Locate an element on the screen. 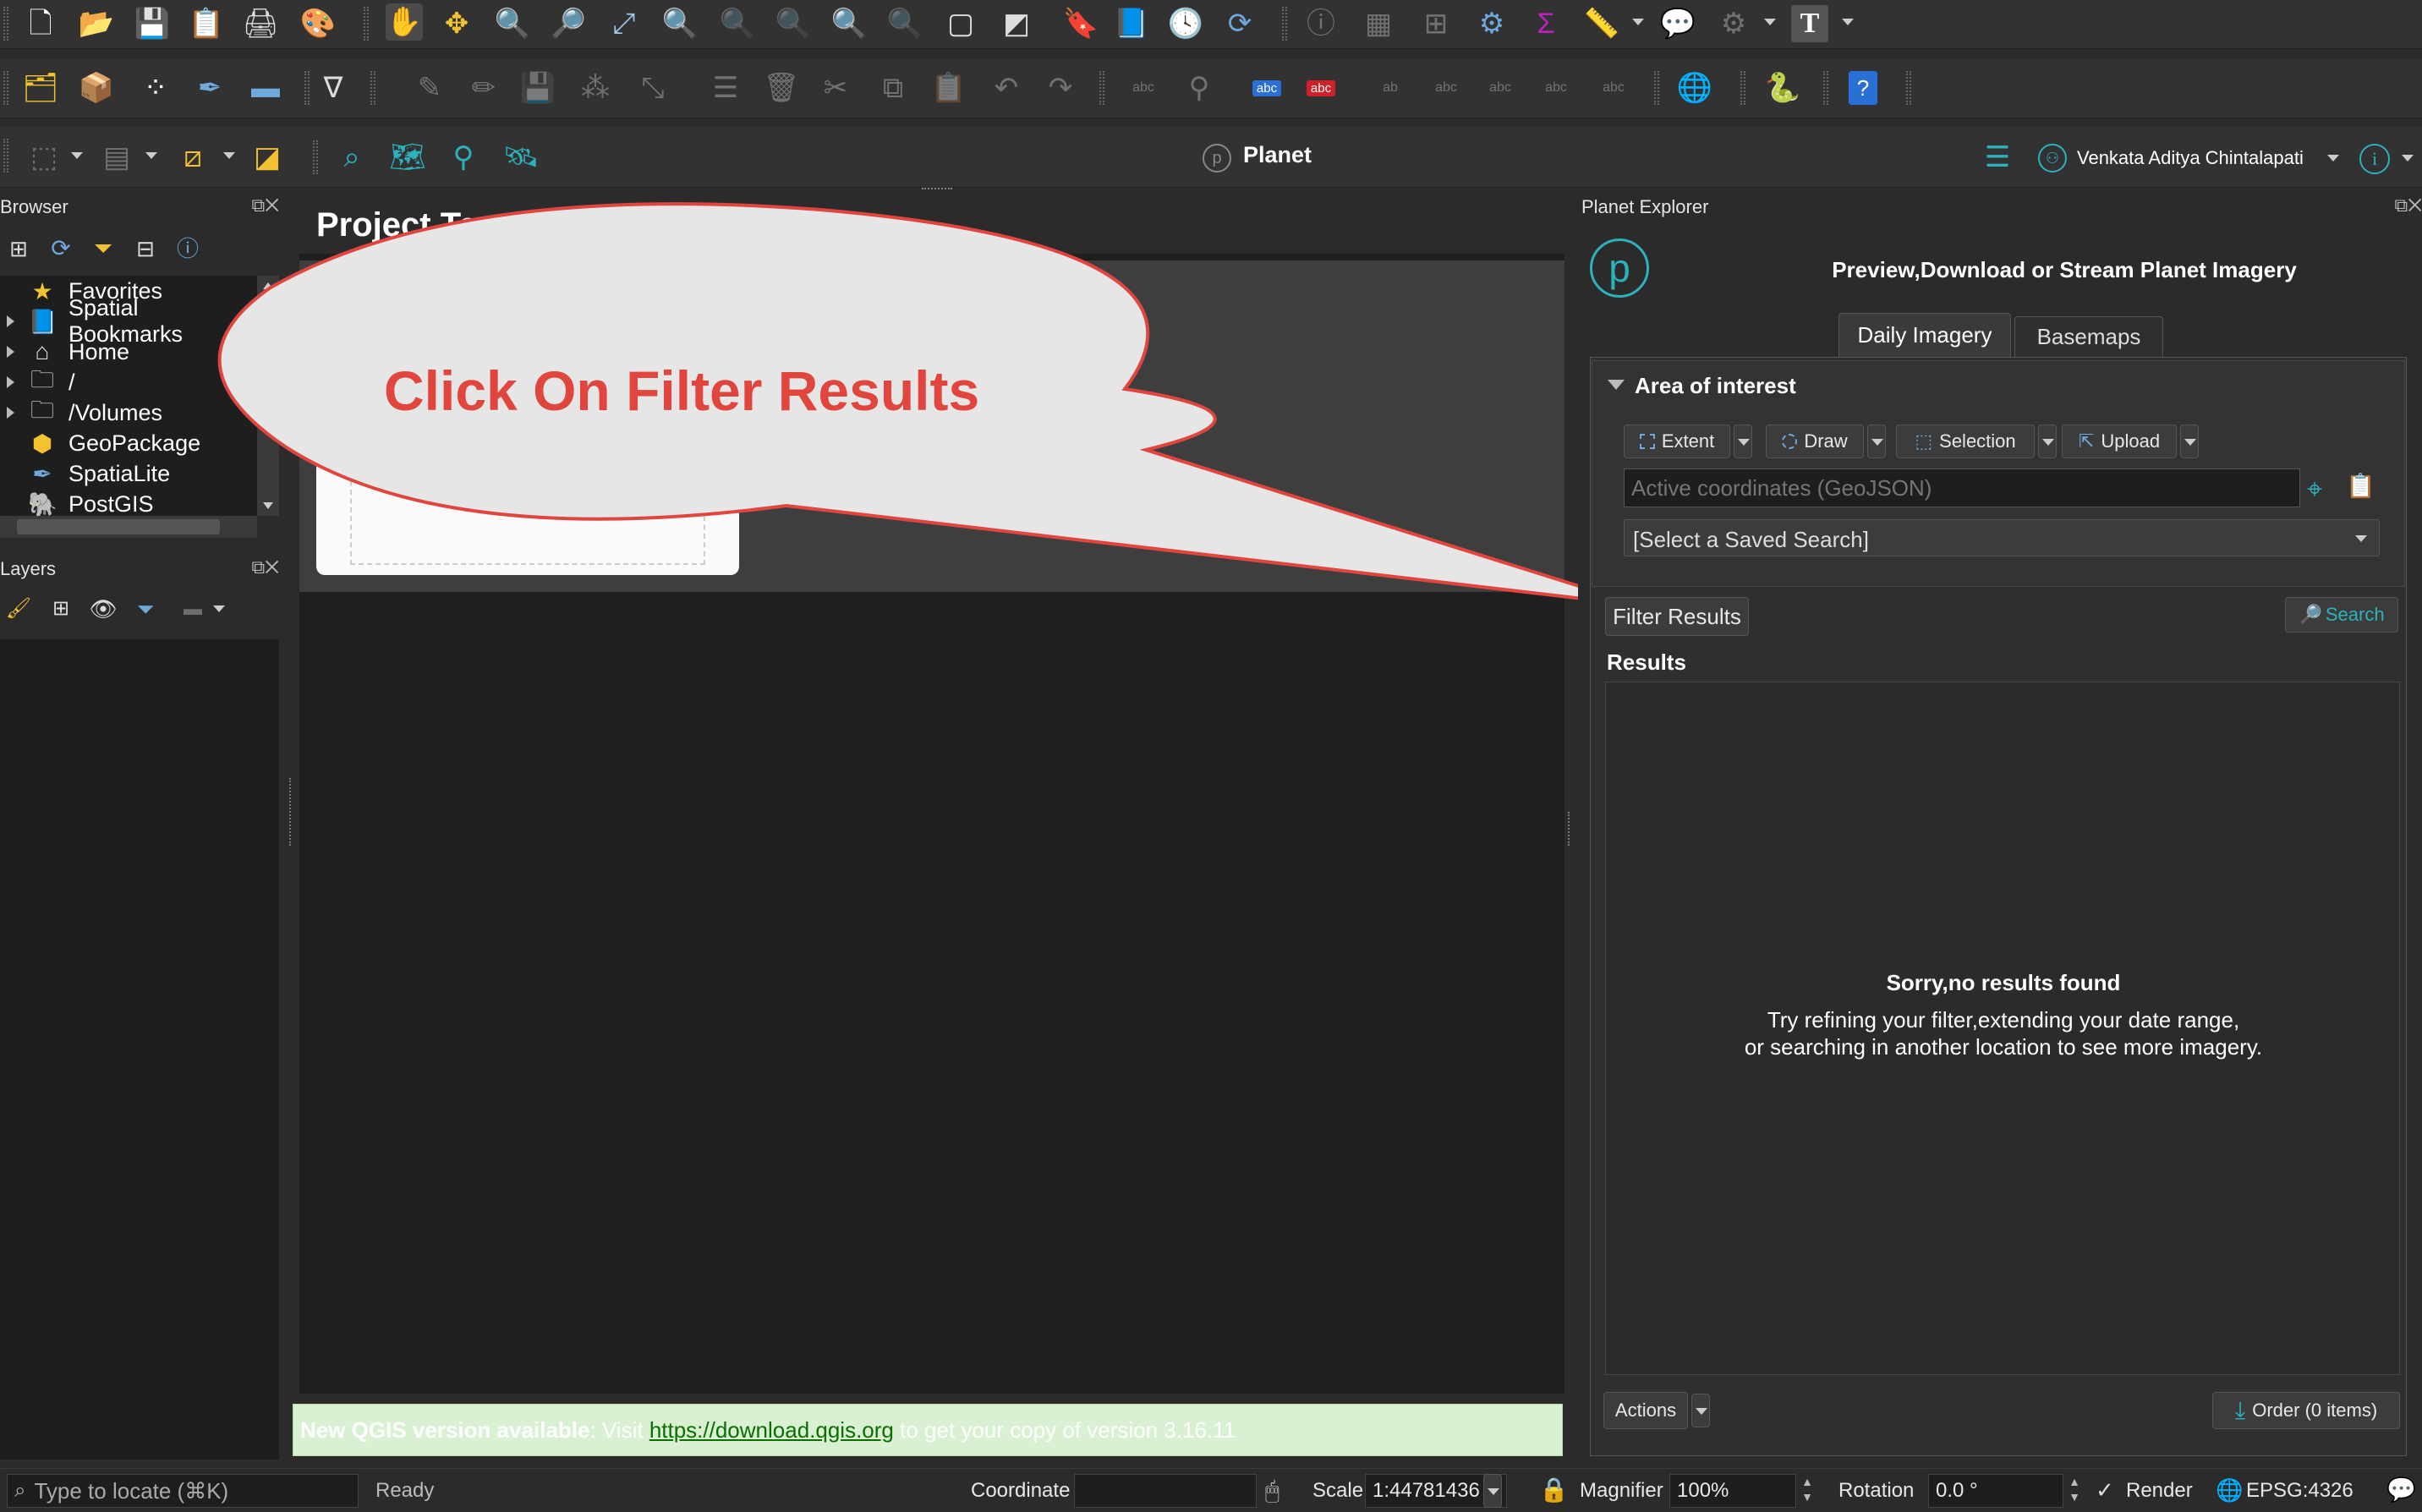 The width and height of the screenshot is (2422, 1512). select-location-icon: ◪ is located at coordinates (267, 157).